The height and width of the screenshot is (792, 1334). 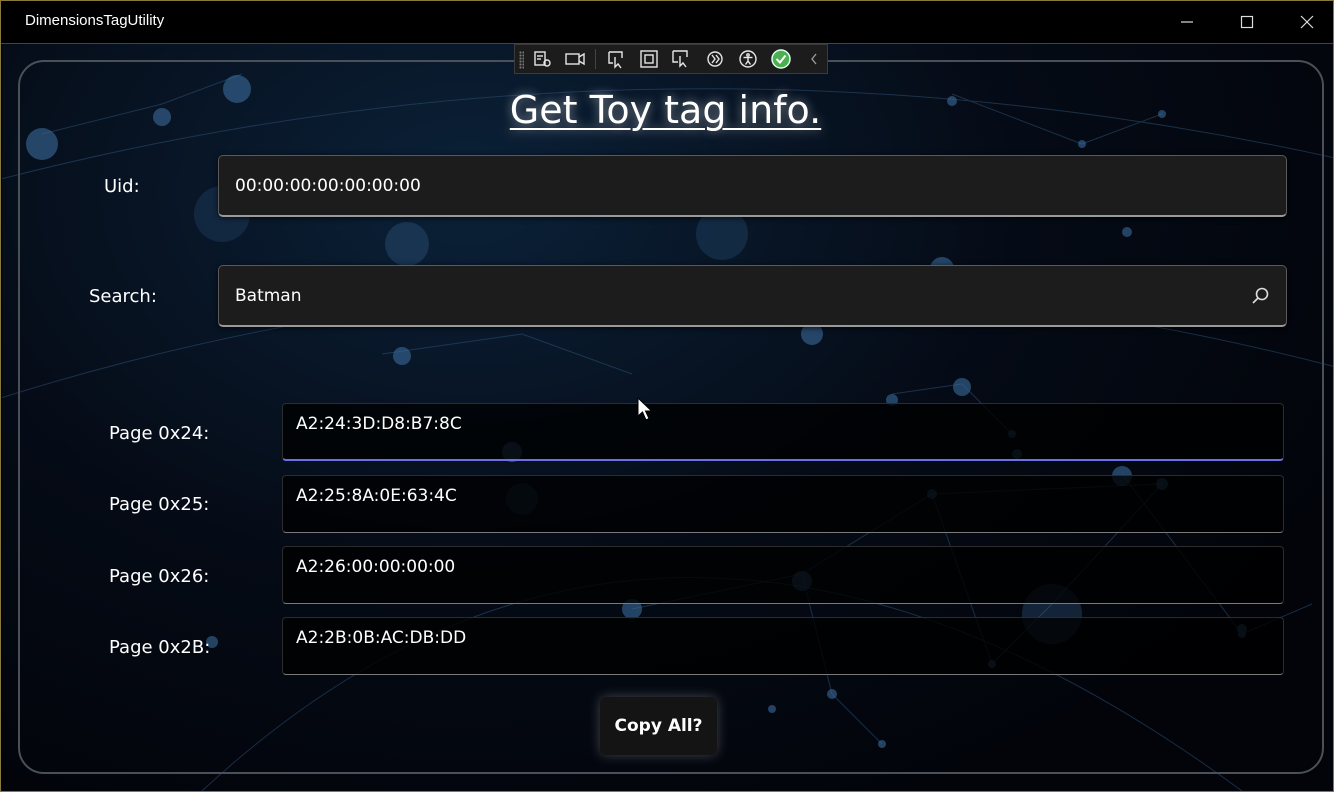 I want to click on page-0x26-label: Page 0x26:, so click(x=159, y=576).